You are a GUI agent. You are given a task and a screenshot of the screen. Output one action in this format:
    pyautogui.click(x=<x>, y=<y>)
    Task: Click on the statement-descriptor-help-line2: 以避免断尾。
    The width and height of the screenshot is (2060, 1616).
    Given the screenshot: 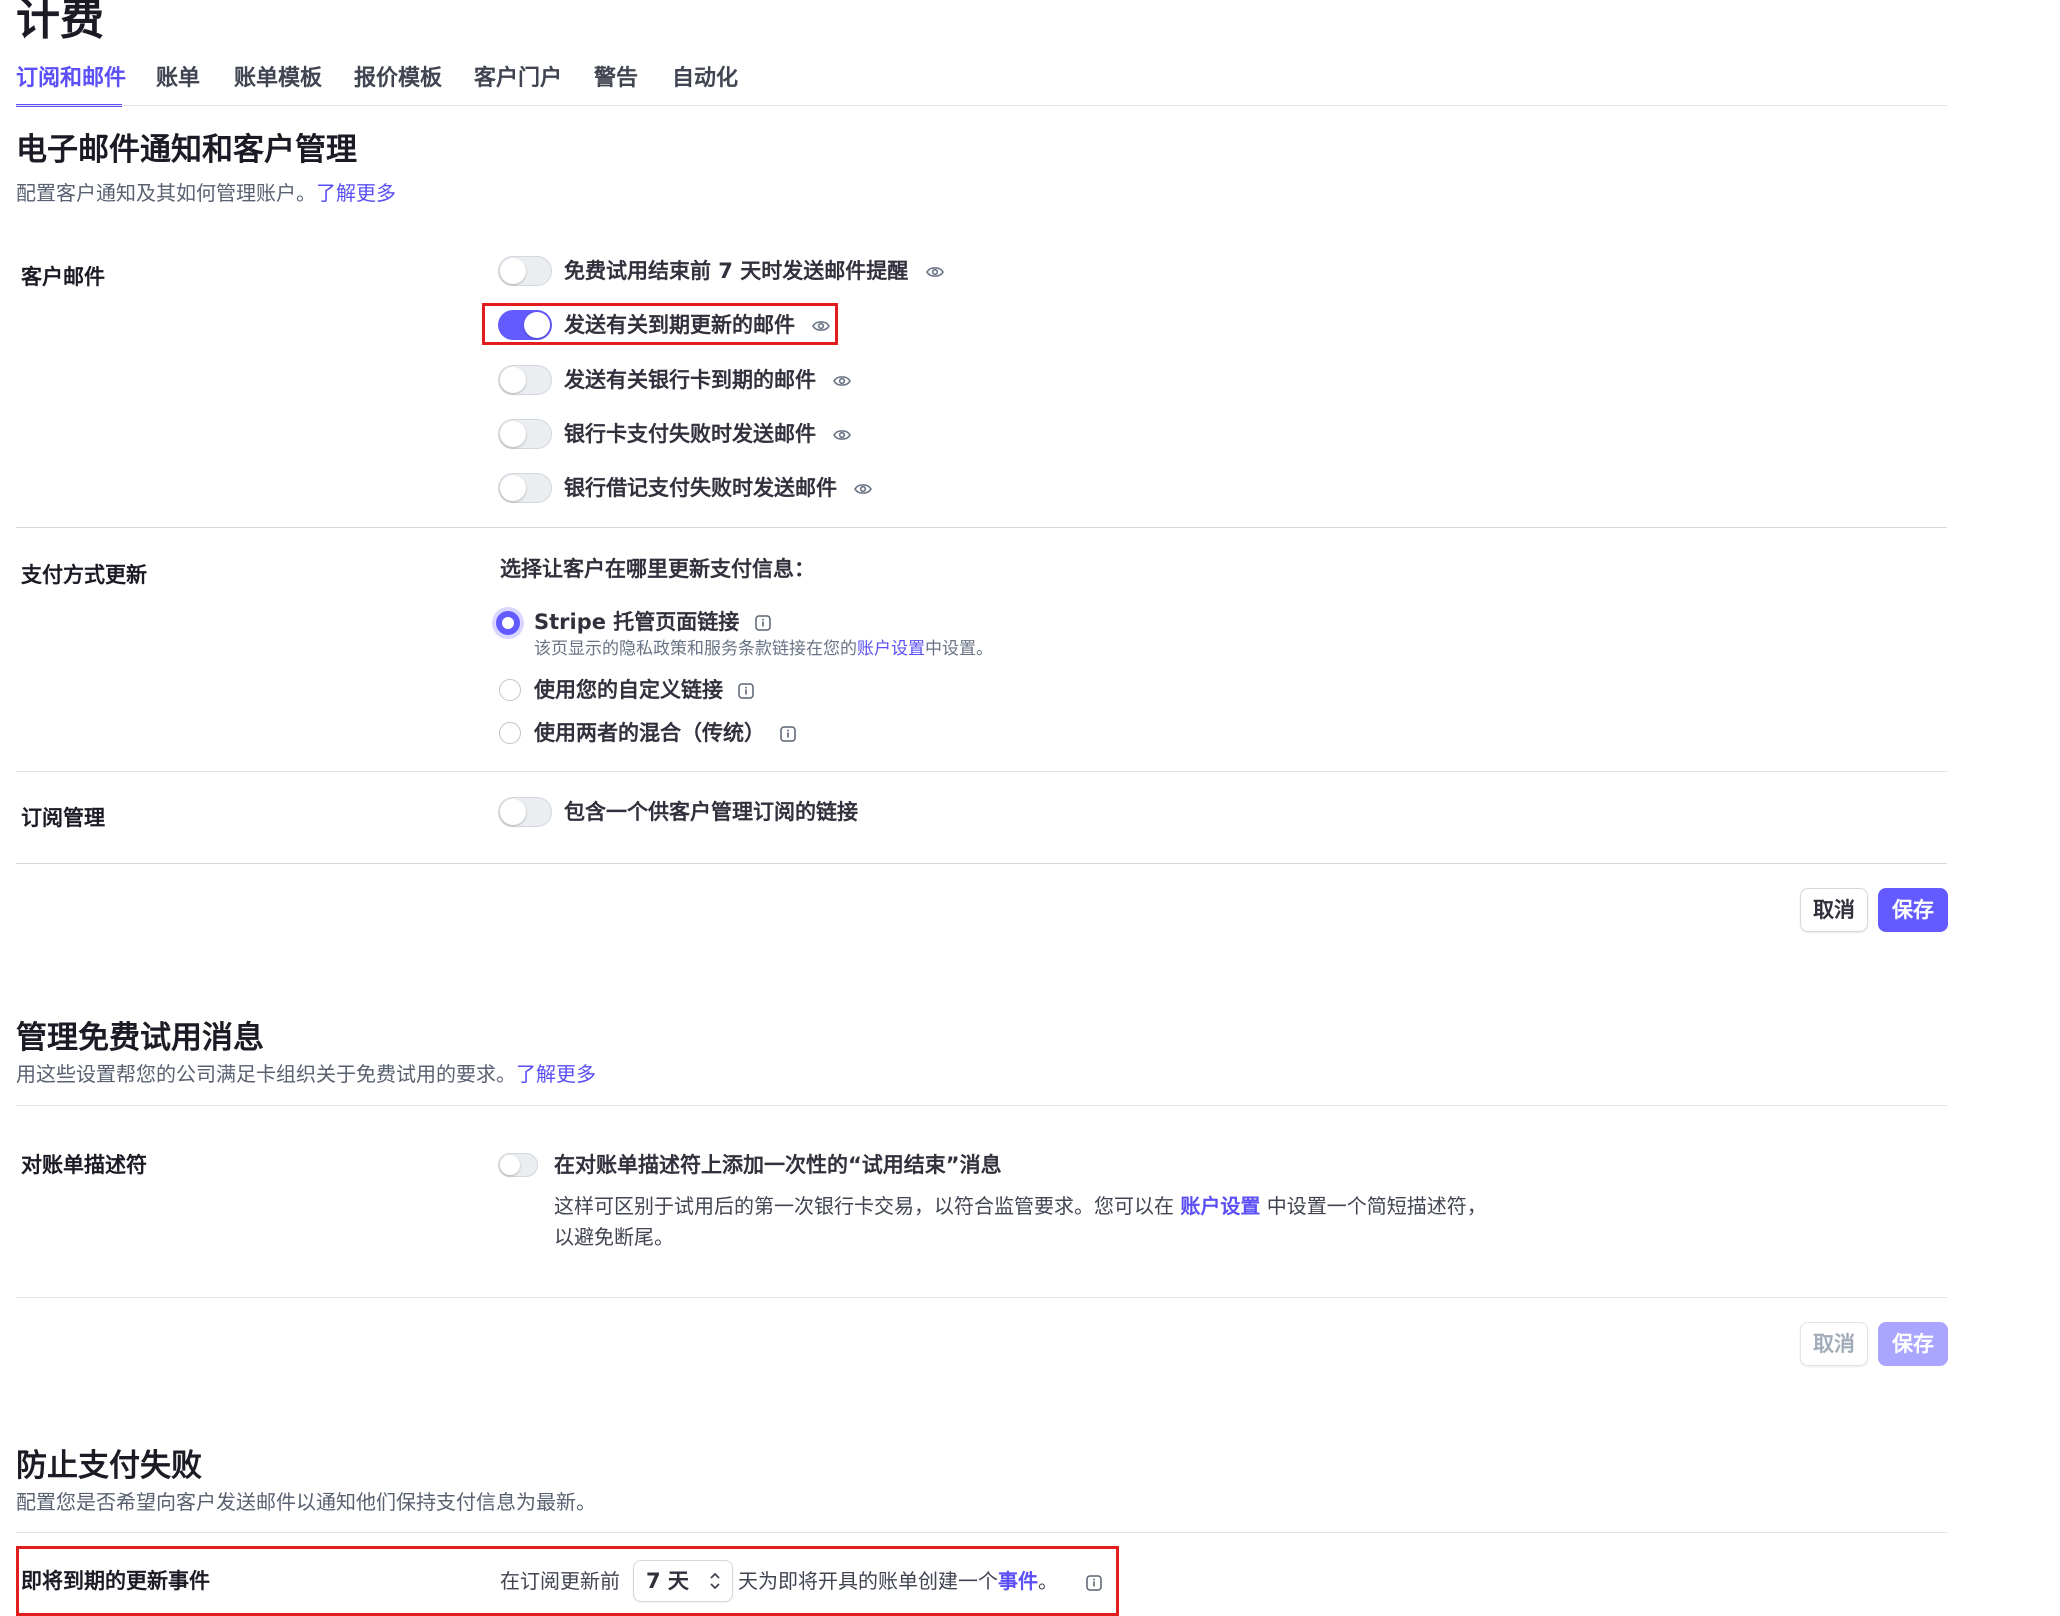 What is the action you would take?
    pyautogui.click(x=614, y=1237)
    